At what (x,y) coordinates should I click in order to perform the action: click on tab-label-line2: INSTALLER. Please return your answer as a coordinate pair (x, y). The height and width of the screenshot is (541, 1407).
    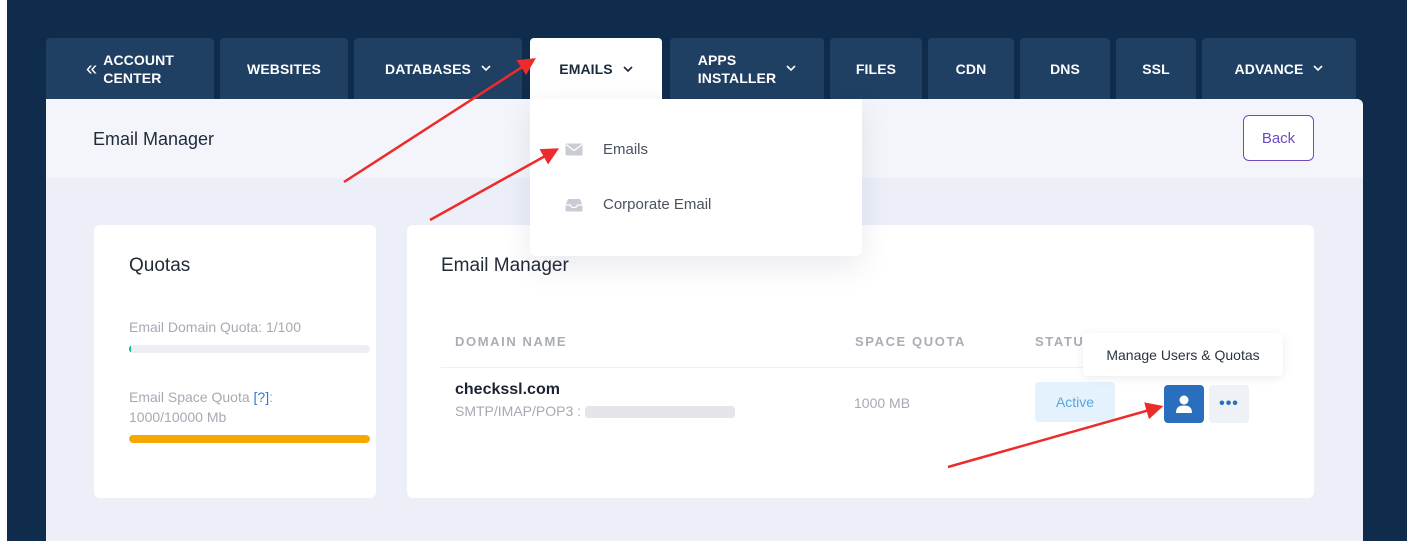
    Looking at the image, I should click on (737, 77).